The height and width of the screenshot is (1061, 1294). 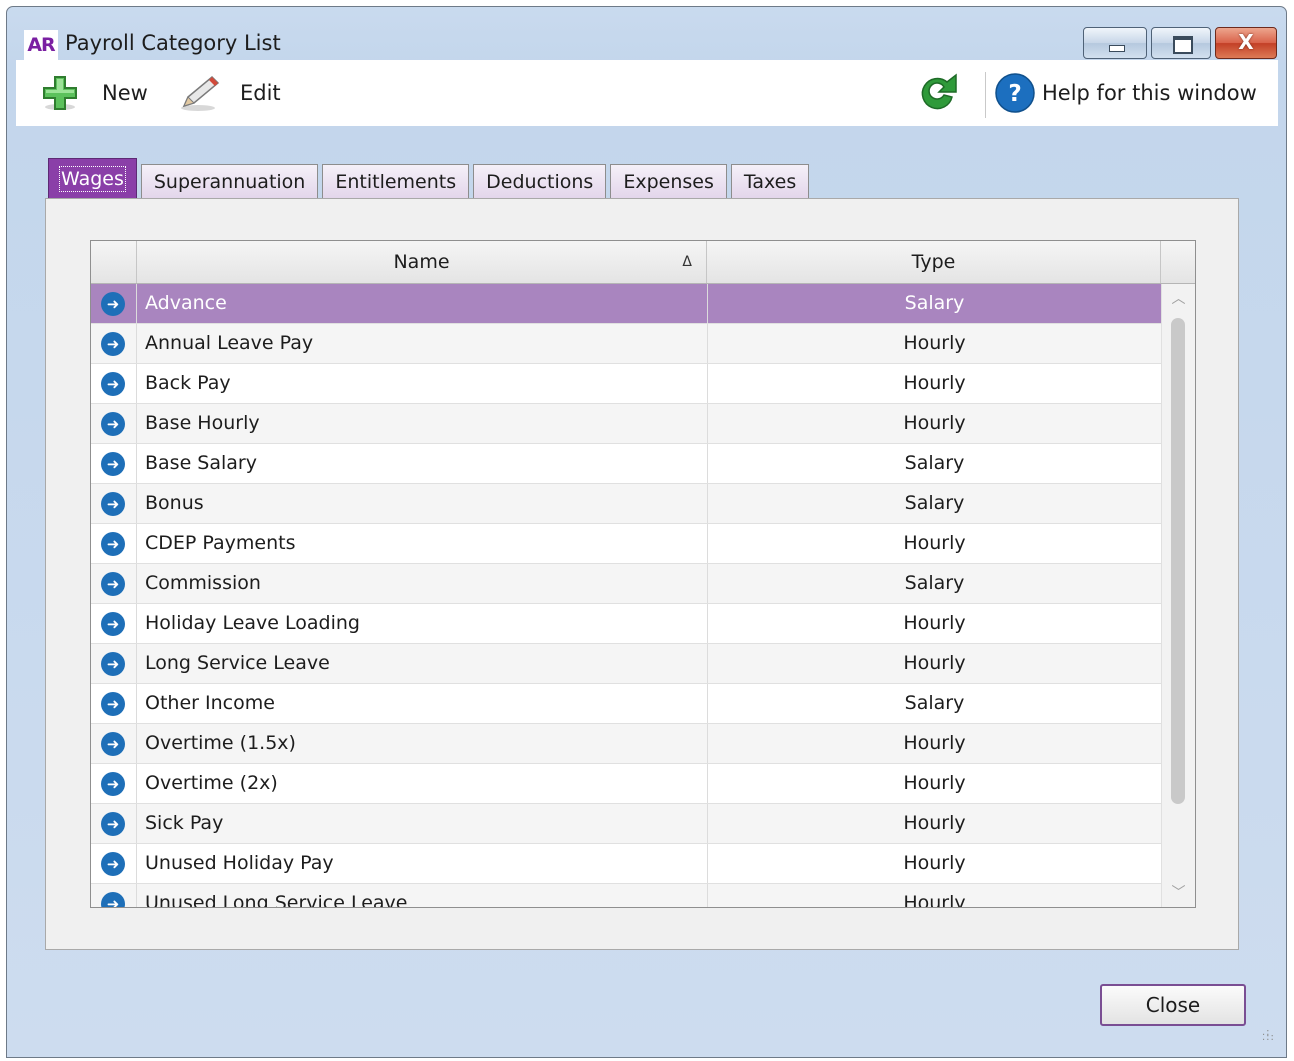 What do you see at coordinates (252, 623) in the screenshot?
I see `row-name: Holiday Leave Loading` at bounding box center [252, 623].